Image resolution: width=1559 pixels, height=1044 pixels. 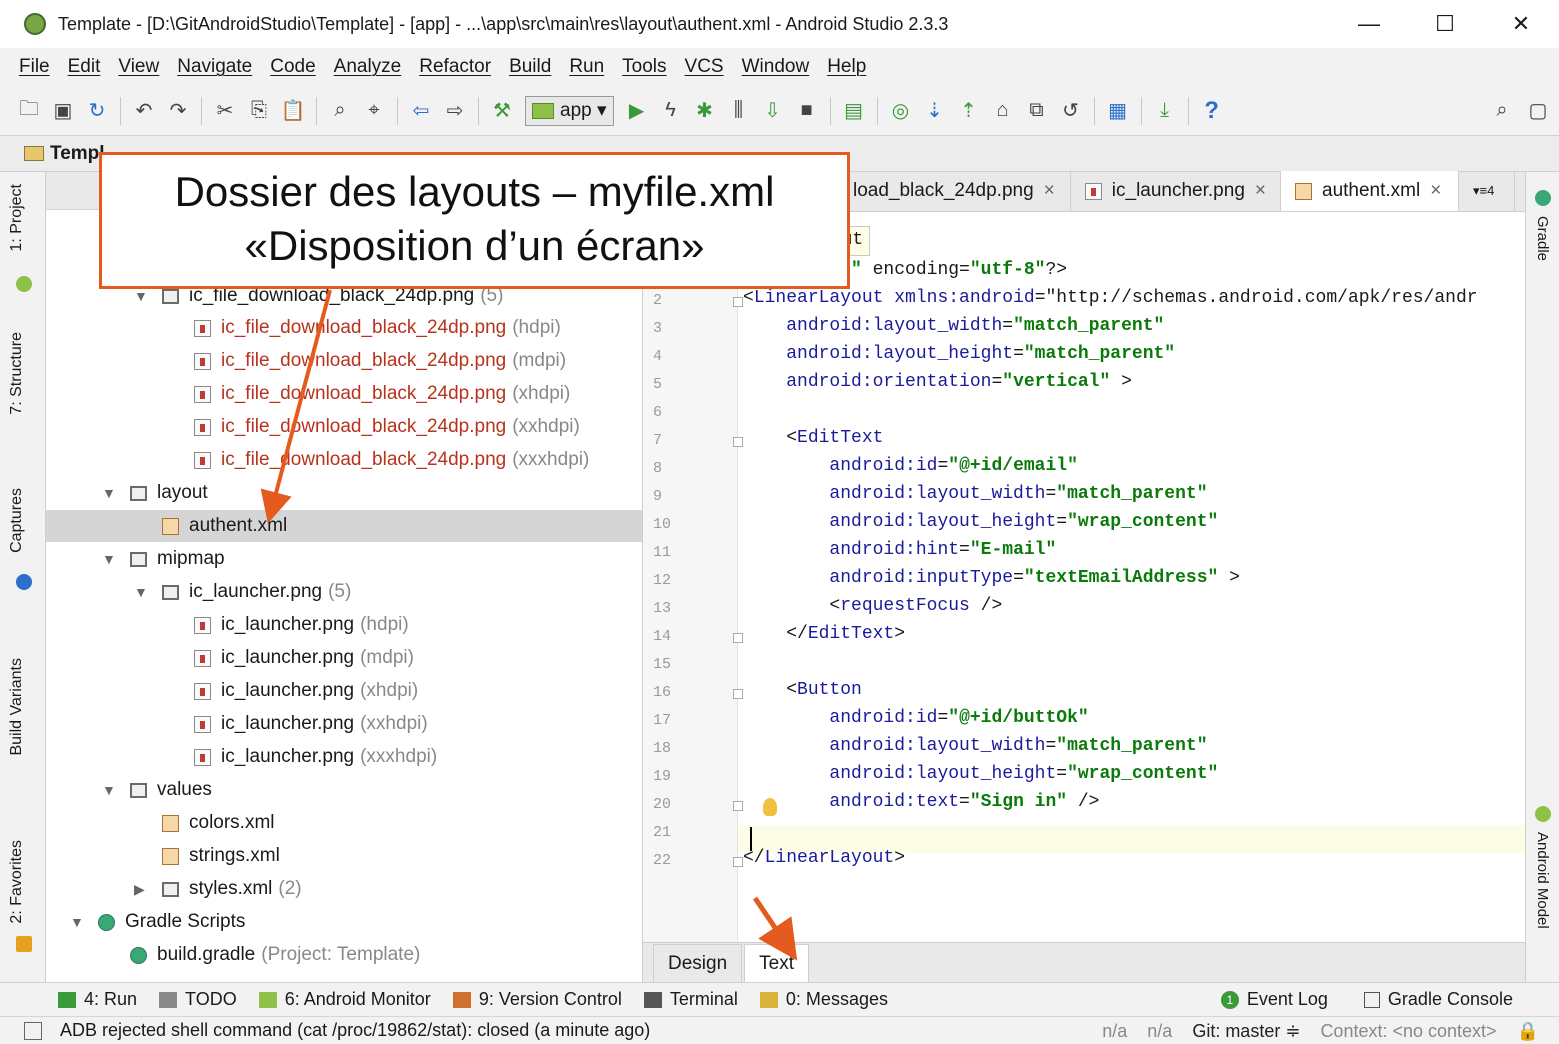 I want to click on gradle-sync-icon: ◎, so click(x=901, y=111).